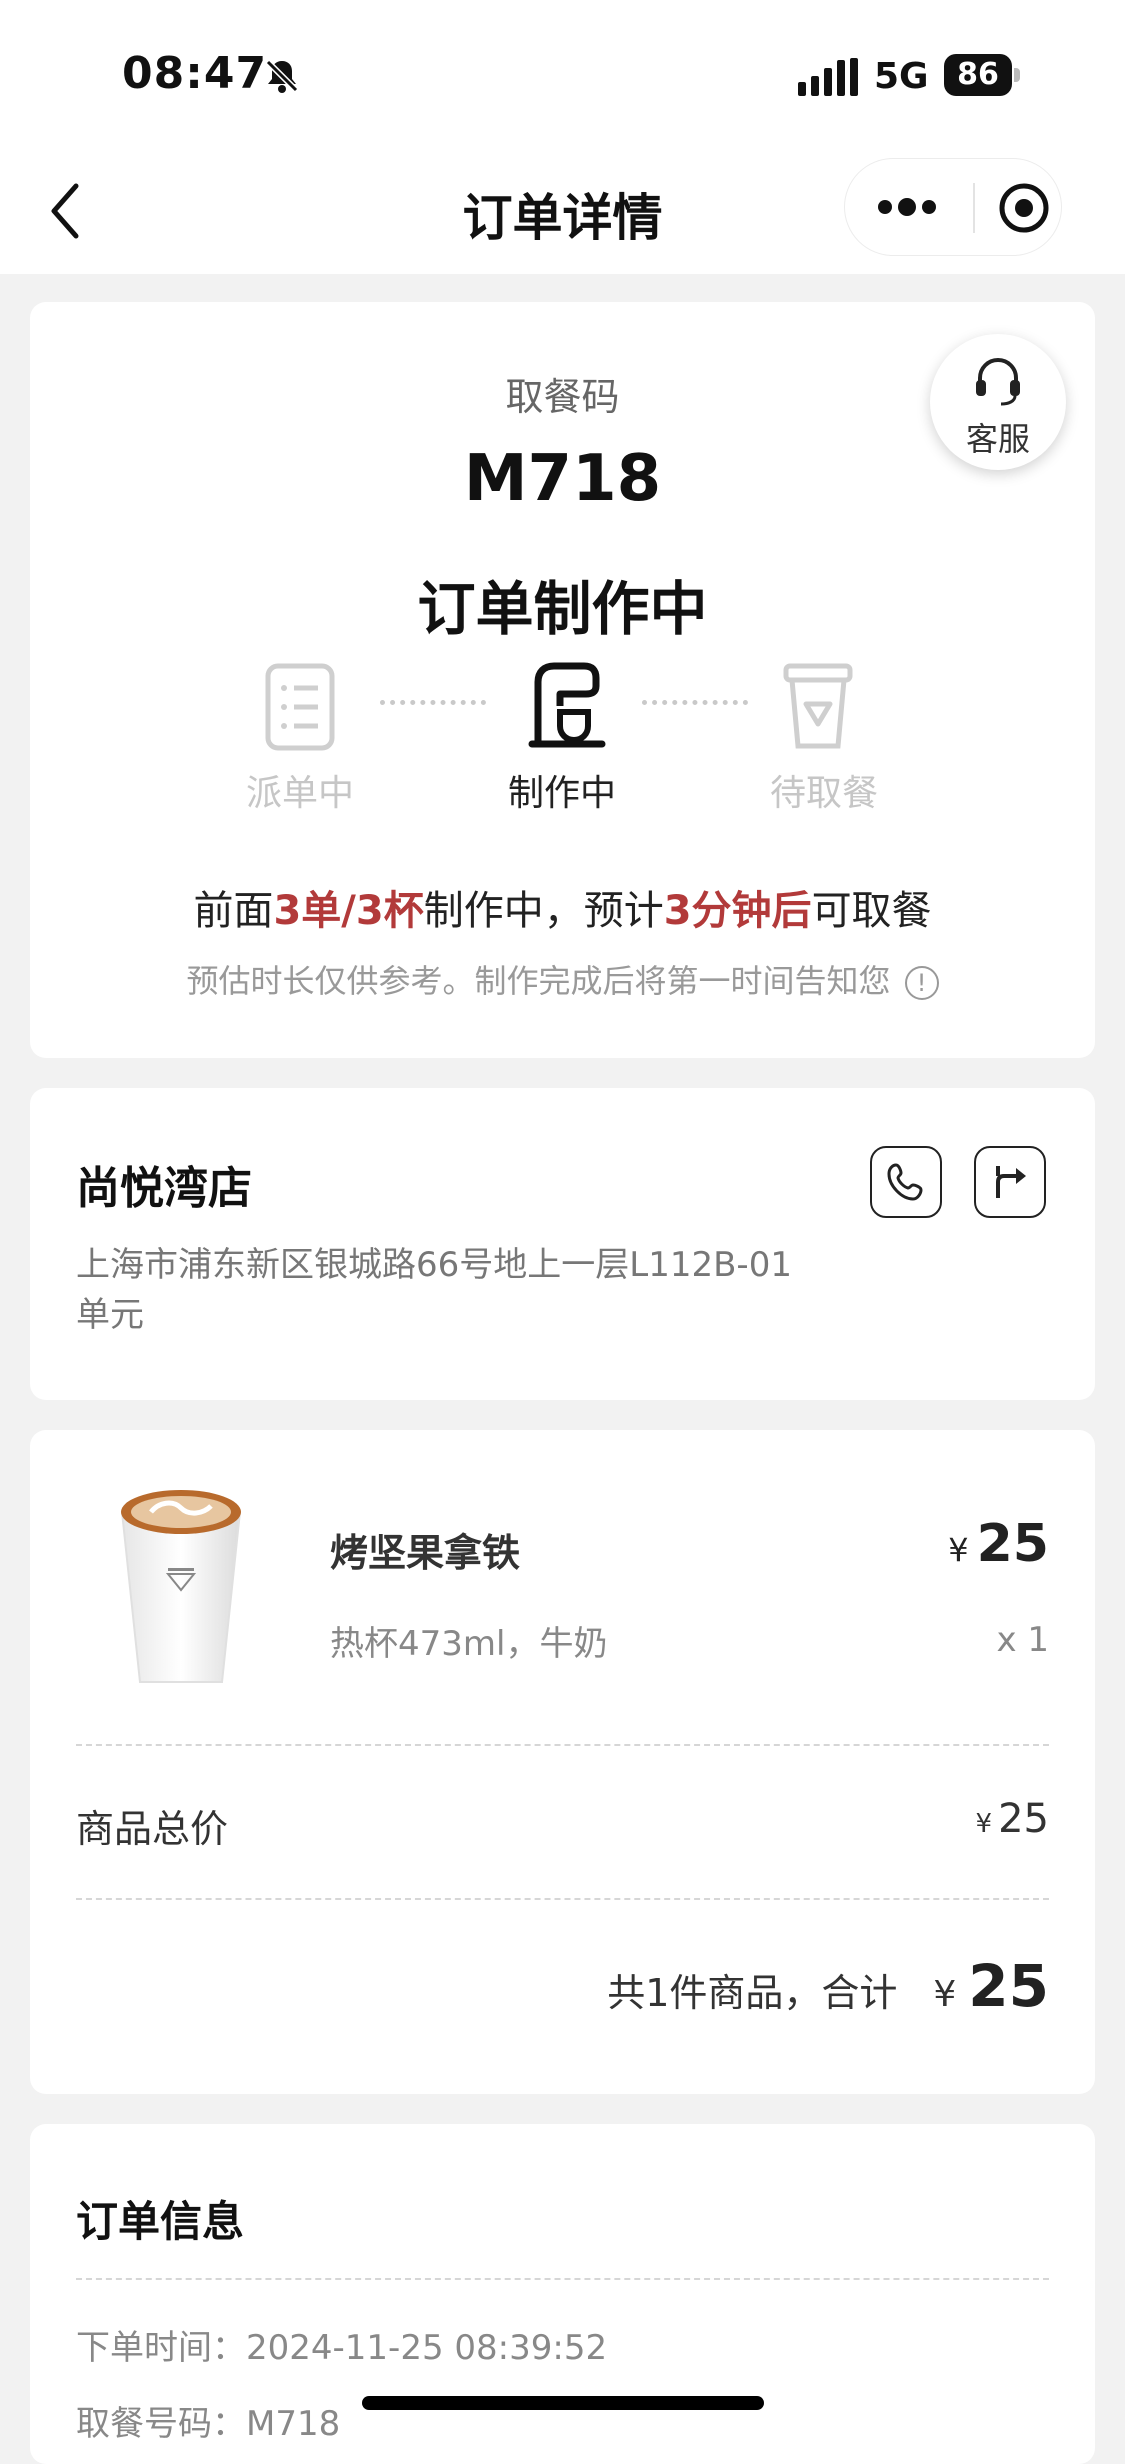 The width and height of the screenshot is (1125, 2464). What do you see at coordinates (562, 75) in the screenshot?
I see `status-bar: 08:47 5G 86` at bounding box center [562, 75].